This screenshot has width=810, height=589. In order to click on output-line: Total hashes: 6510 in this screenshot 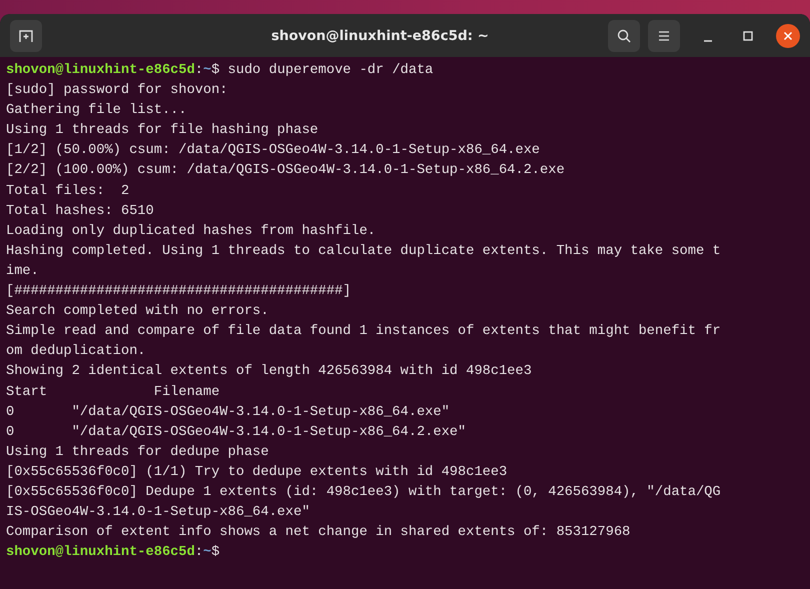, I will do `click(80, 211)`.